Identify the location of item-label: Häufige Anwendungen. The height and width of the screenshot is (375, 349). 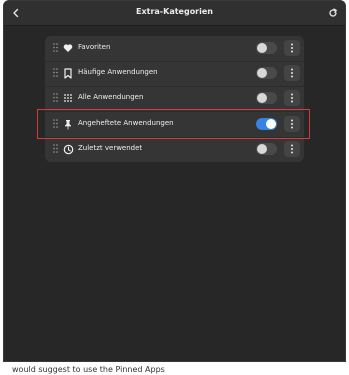
(118, 72).